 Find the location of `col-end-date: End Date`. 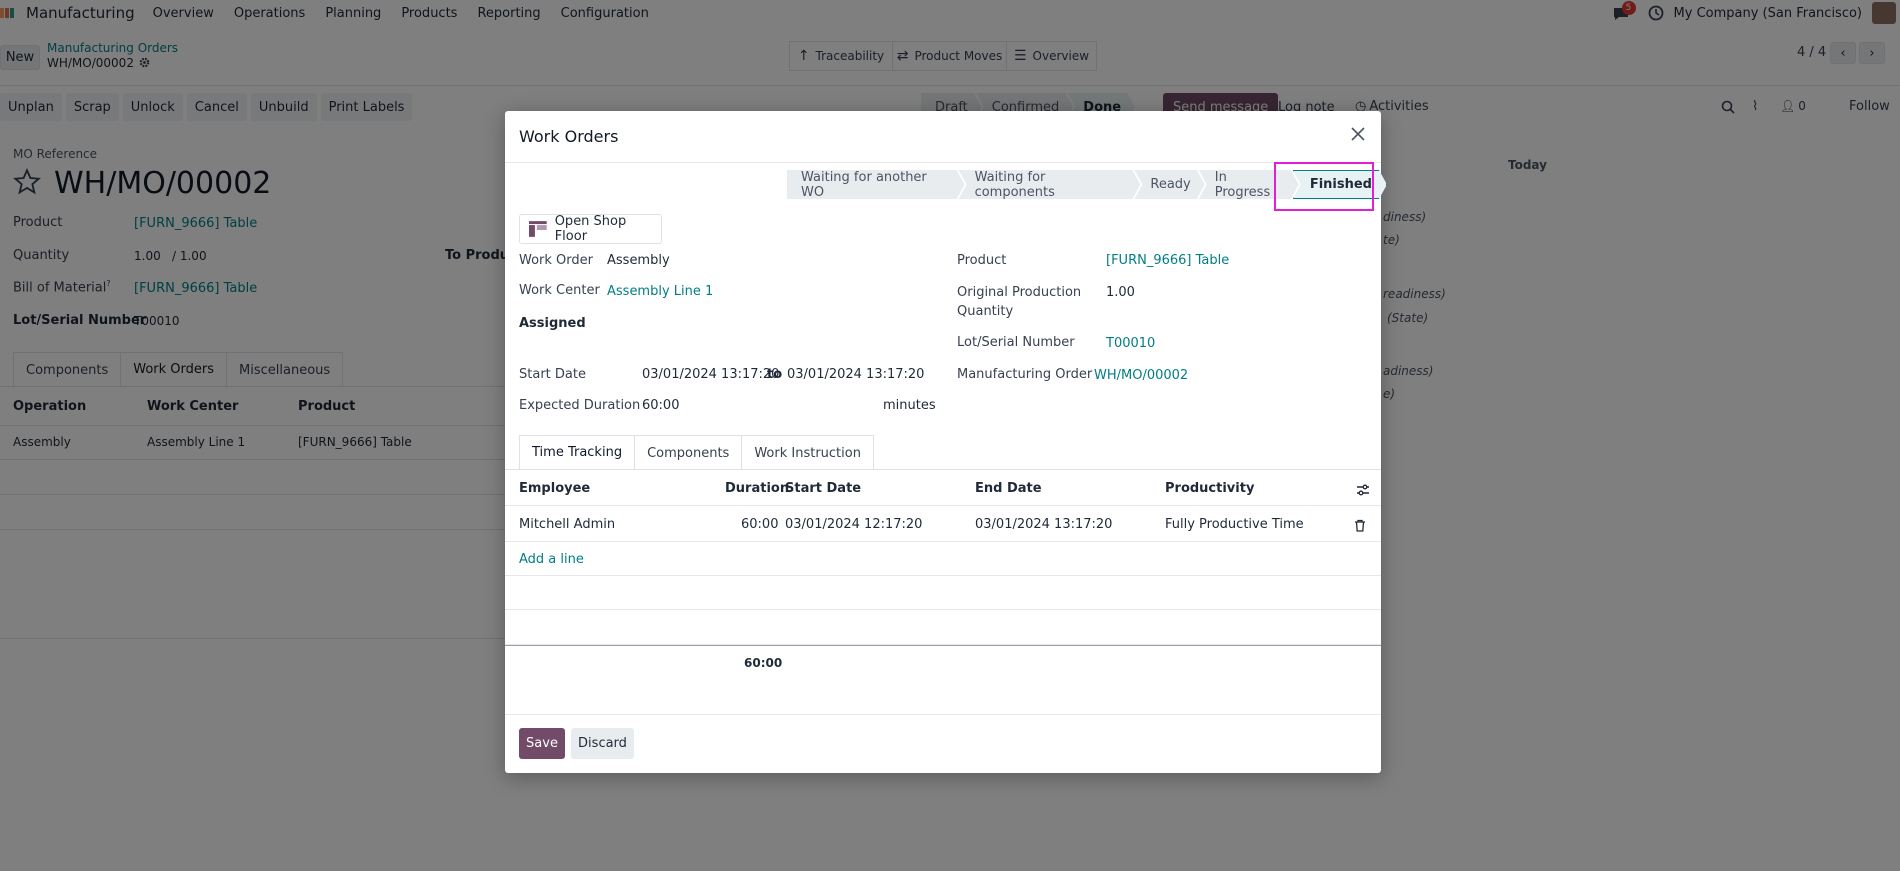

col-end-date: End Date is located at coordinates (1008, 488).